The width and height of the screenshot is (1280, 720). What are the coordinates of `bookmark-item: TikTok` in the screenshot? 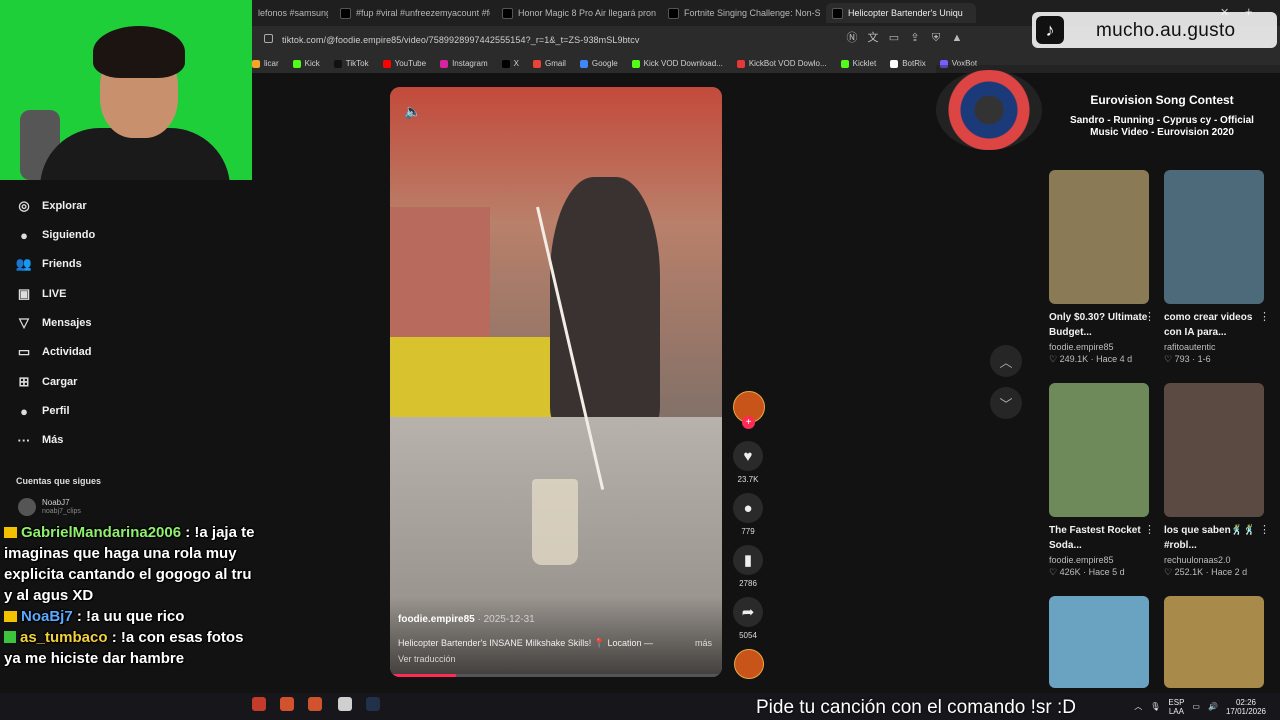 It's located at (351, 63).